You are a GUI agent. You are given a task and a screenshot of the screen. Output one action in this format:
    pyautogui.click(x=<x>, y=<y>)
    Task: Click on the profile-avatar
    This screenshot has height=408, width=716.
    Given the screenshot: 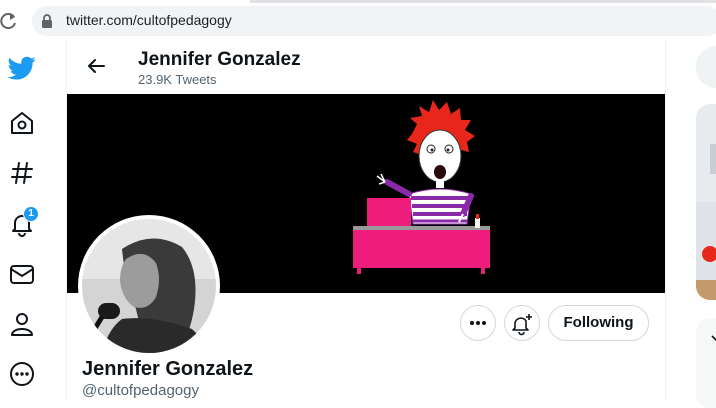 What is the action you would take?
    pyautogui.click(x=149, y=286)
    